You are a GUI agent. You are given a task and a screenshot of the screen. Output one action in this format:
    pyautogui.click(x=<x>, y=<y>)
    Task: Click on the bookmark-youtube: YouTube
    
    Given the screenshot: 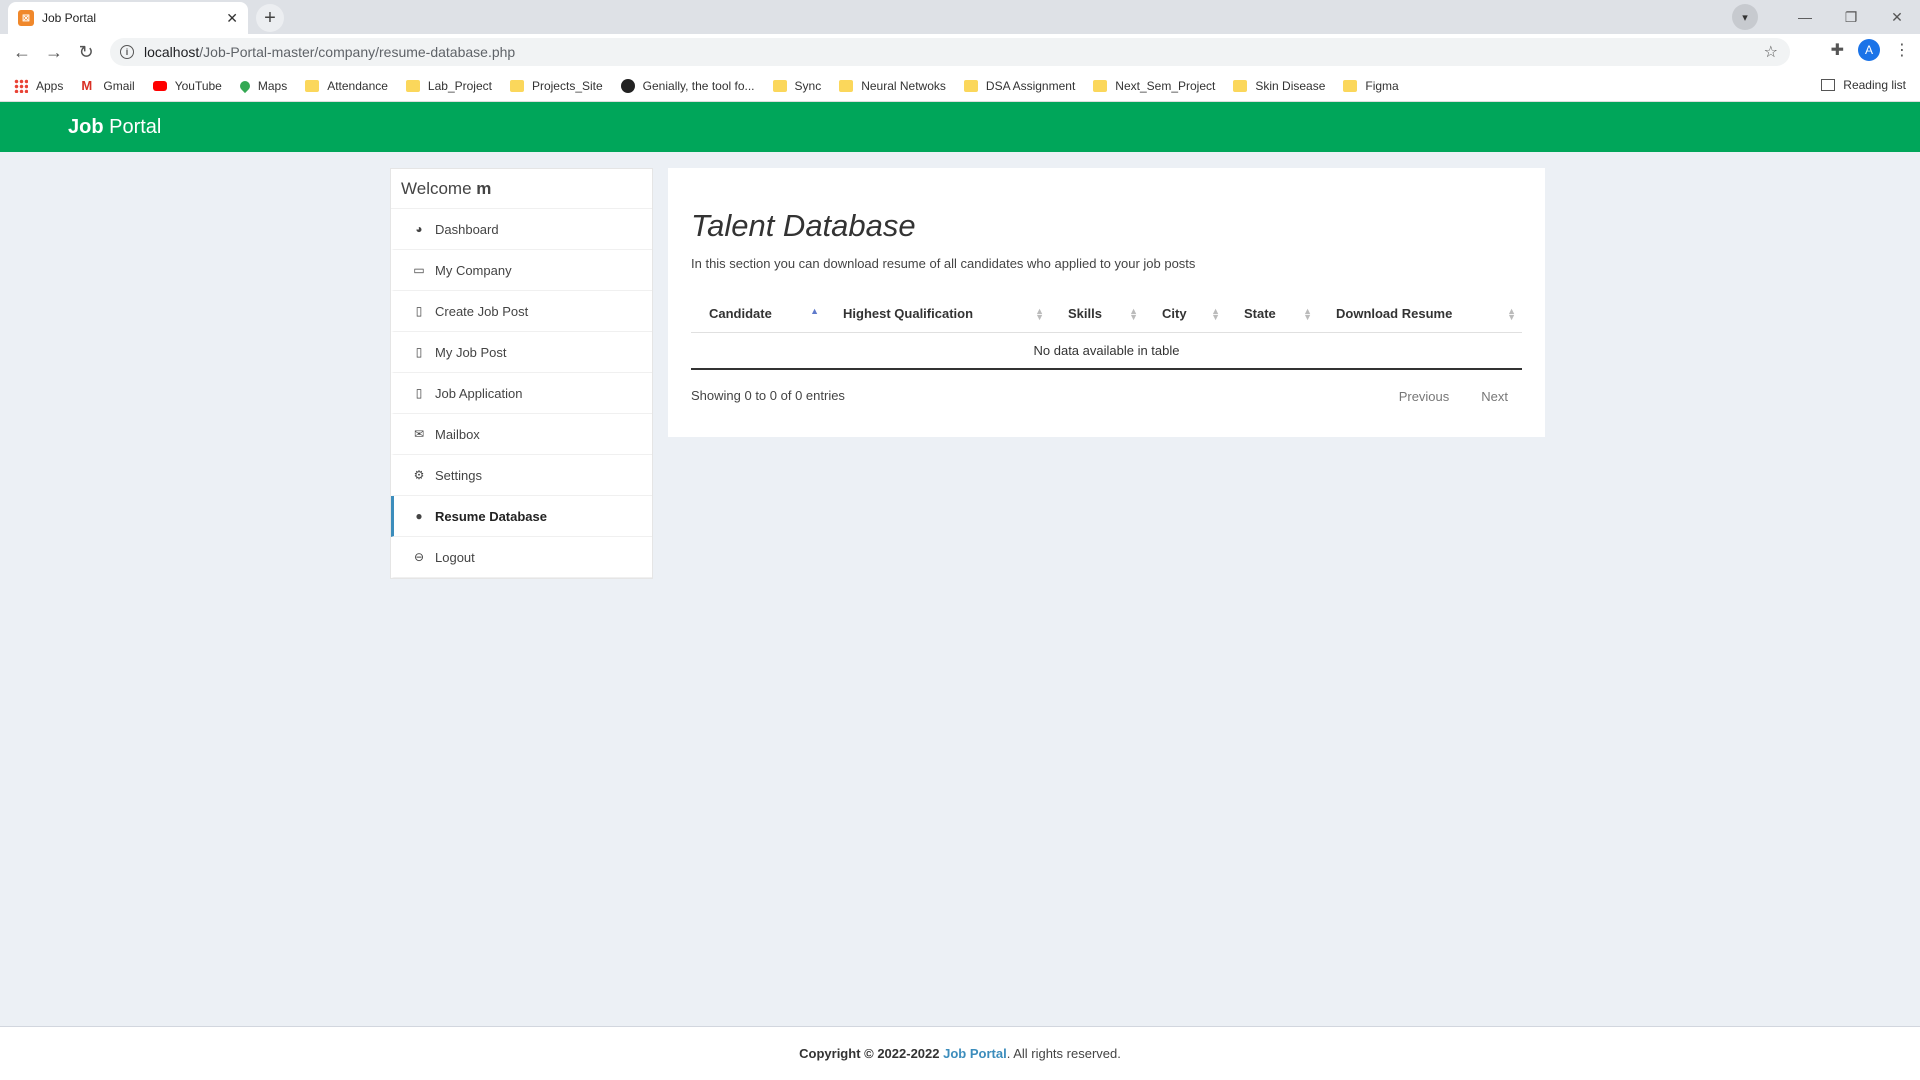 What is the action you would take?
    pyautogui.click(x=187, y=86)
    